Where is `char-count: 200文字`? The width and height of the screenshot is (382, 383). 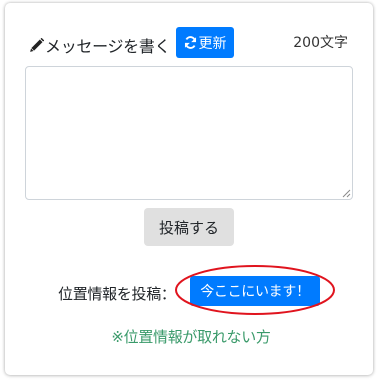 char-count: 200文字 is located at coordinates (320, 43).